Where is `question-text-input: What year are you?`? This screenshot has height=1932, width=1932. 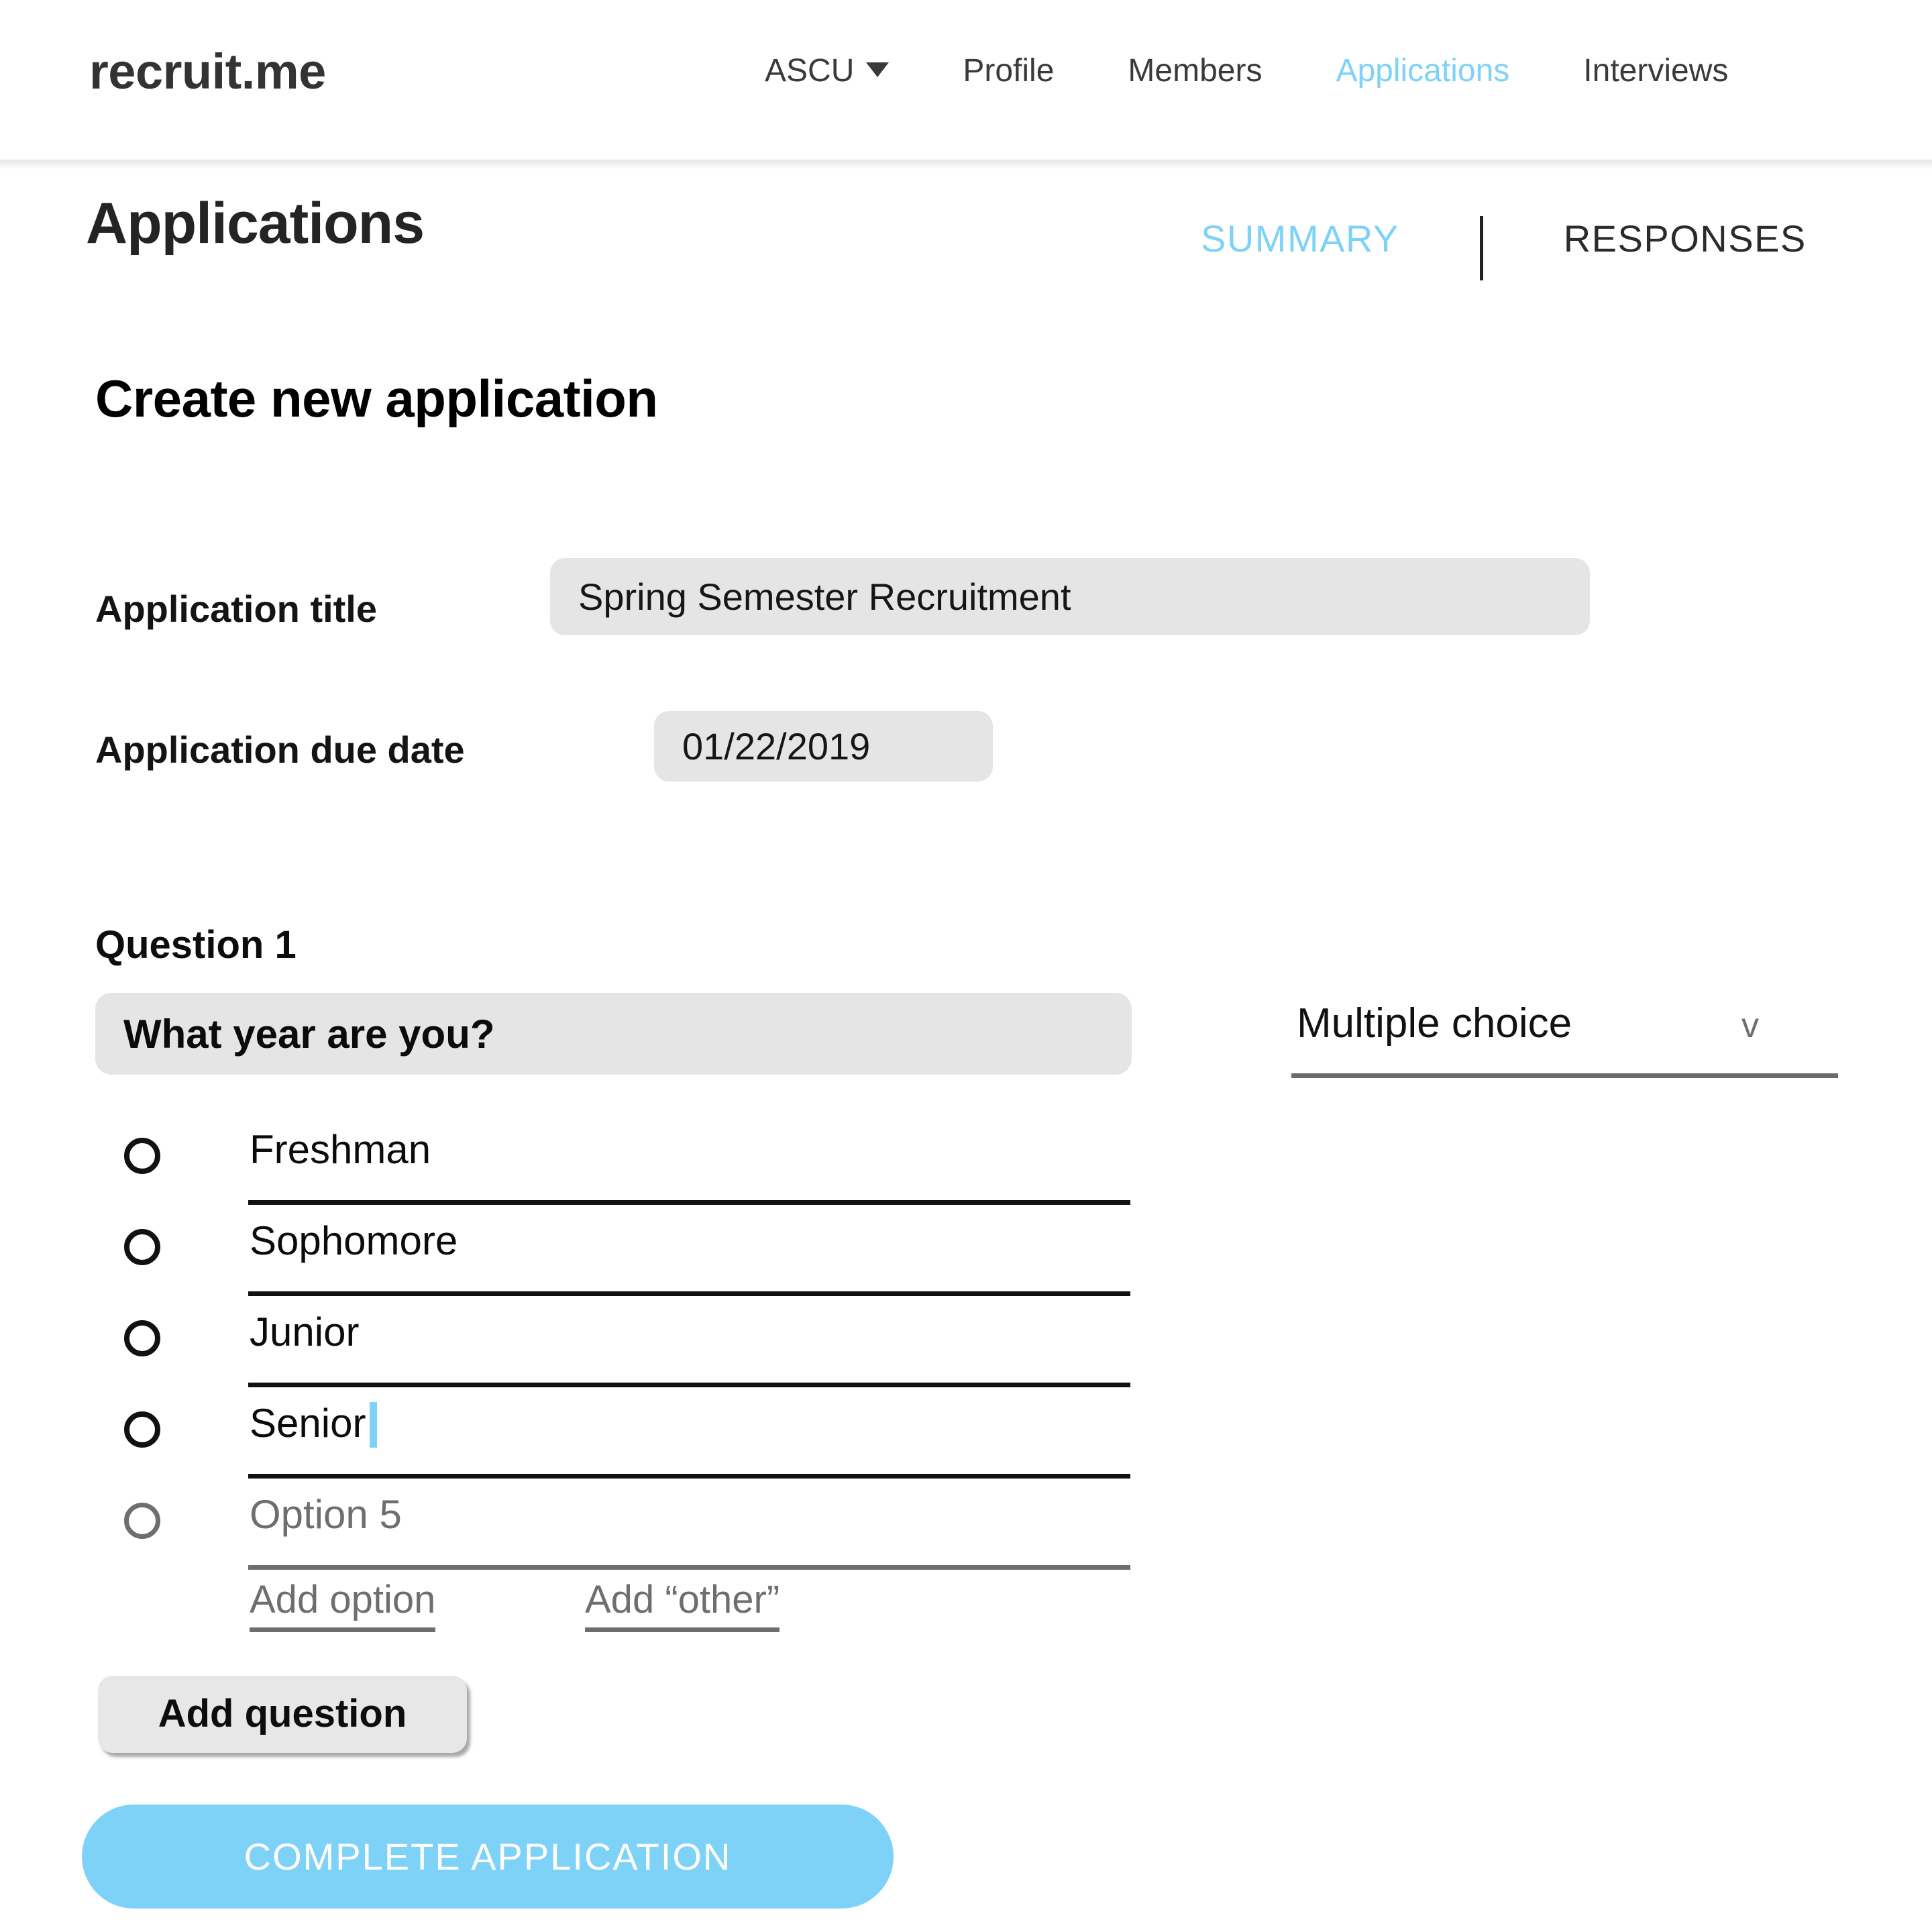
question-text-input: What year are you? is located at coordinates (613, 1034).